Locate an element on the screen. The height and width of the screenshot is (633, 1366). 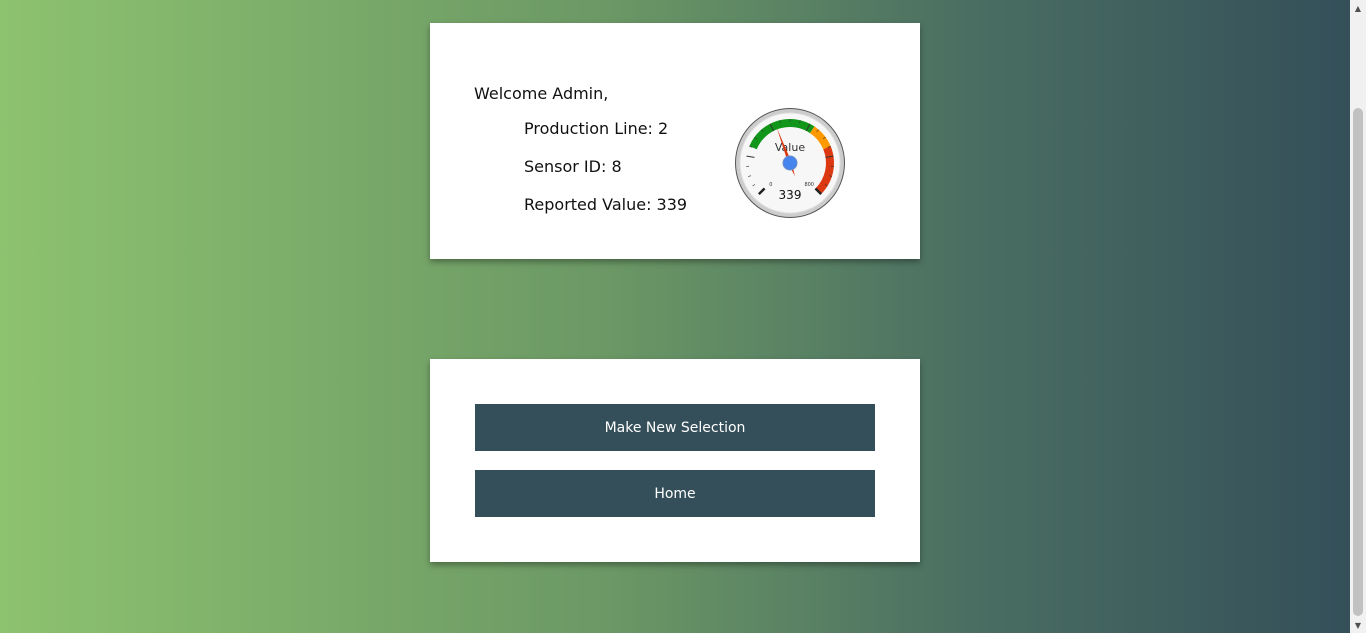
welcome-text: Welcome Admin, is located at coordinates (541, 93).